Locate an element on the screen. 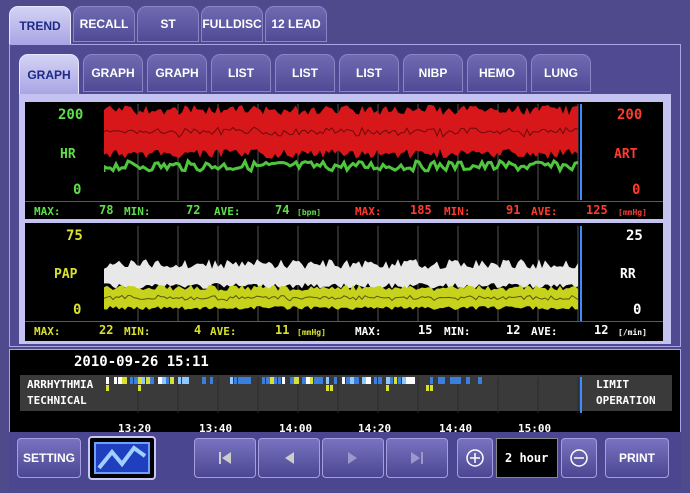 This screenshot has width=690, height=493. pap-rr-trend-graph is located at coordinates (345, 274).